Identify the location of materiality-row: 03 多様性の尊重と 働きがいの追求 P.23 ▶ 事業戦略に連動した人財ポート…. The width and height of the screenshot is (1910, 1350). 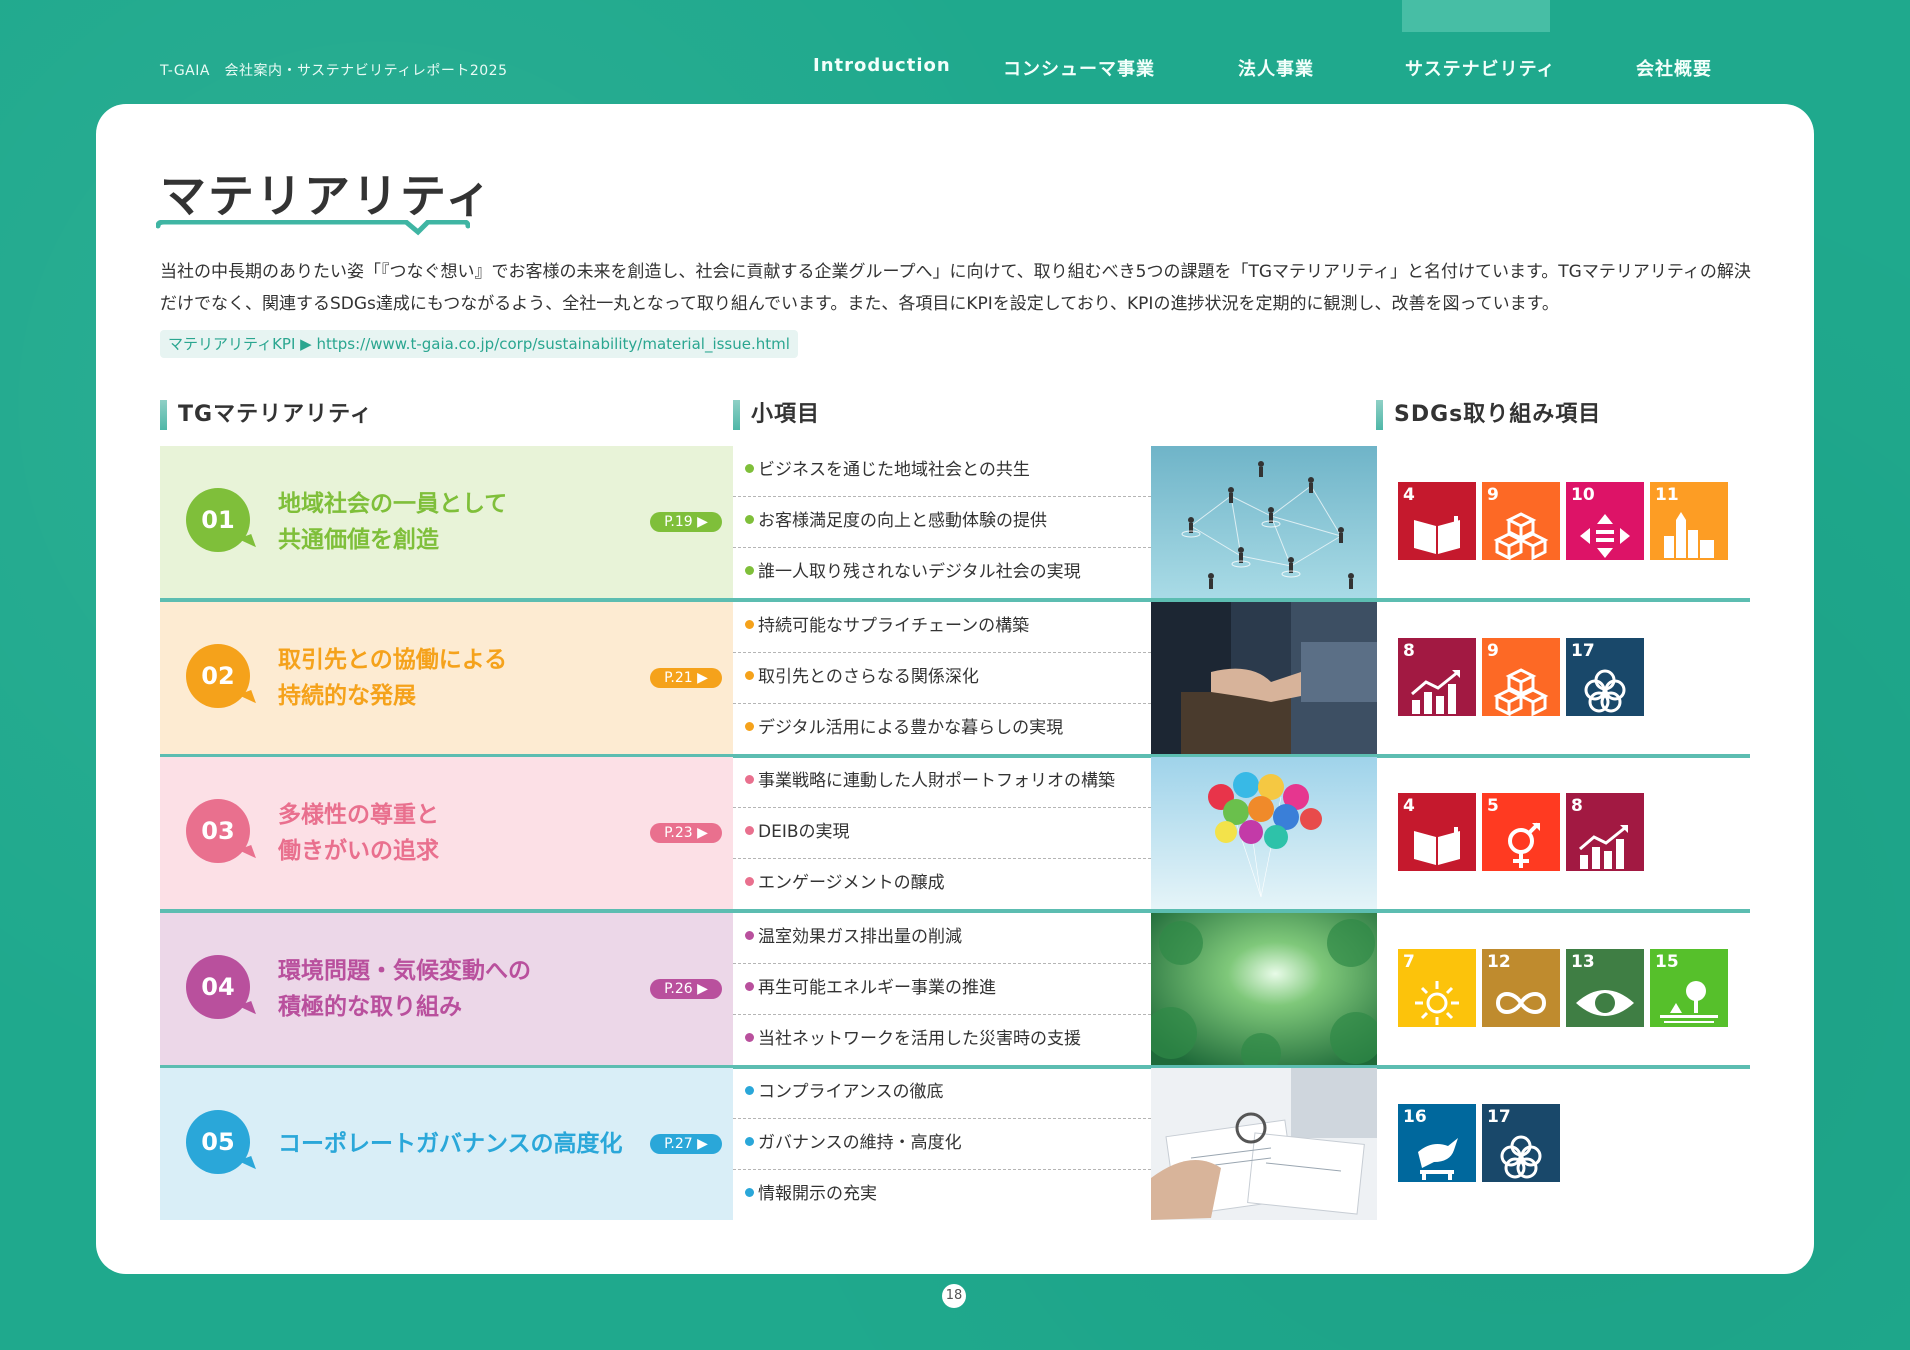
(955, 835).